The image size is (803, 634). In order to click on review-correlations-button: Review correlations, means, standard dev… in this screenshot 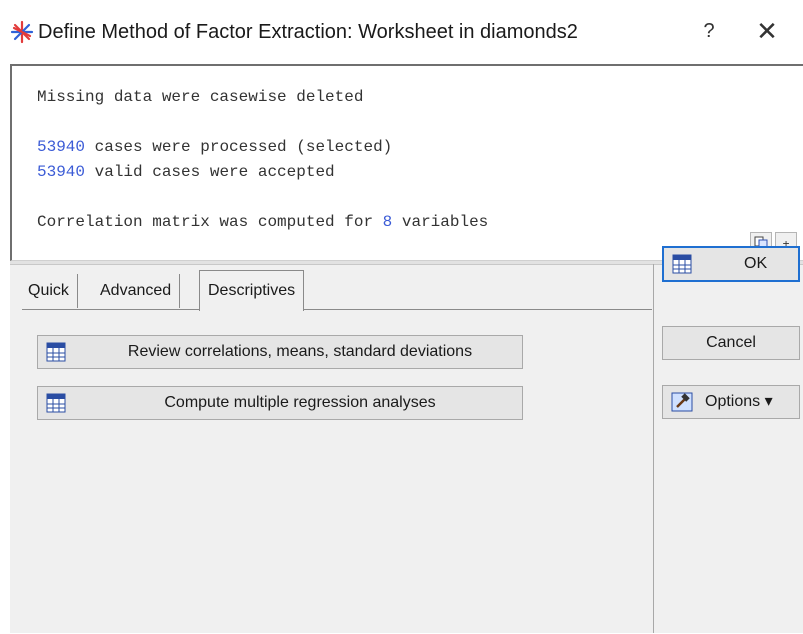, I will do `click(280, 352)`.